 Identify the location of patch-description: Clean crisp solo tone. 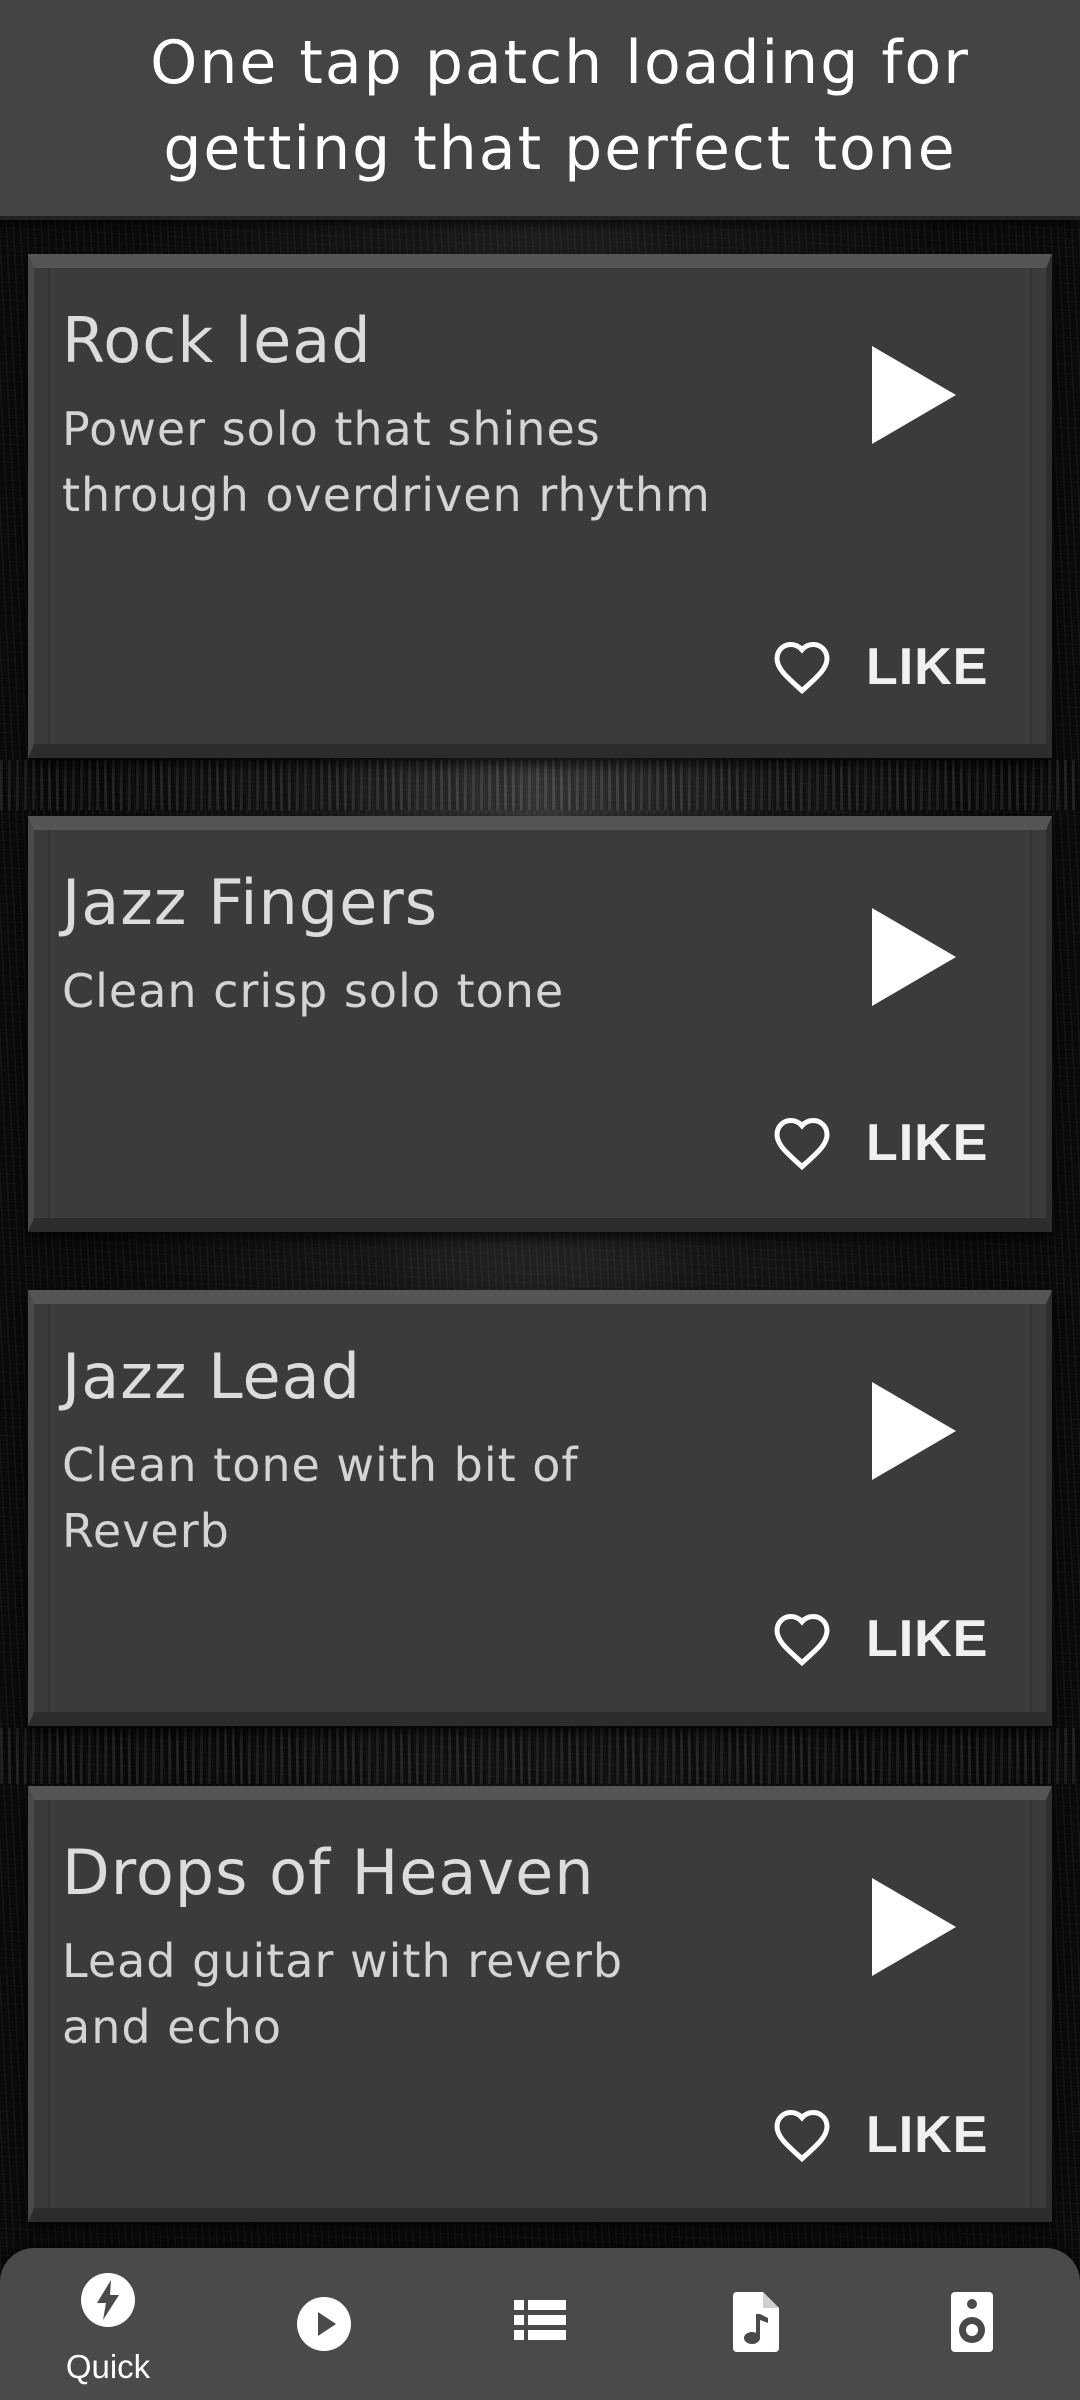
(313, 991).